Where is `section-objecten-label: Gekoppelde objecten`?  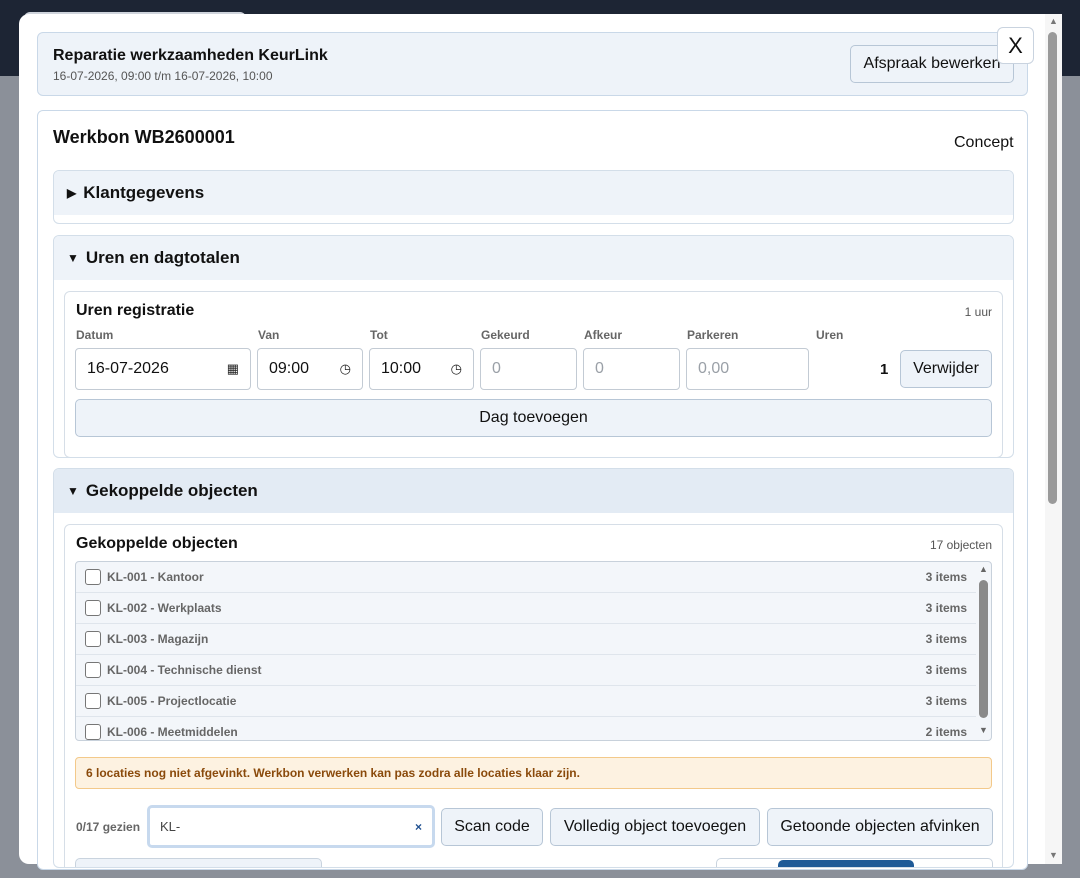
section-objecten-label: Gekoppelde objecten is located at coordinates (171, 490).